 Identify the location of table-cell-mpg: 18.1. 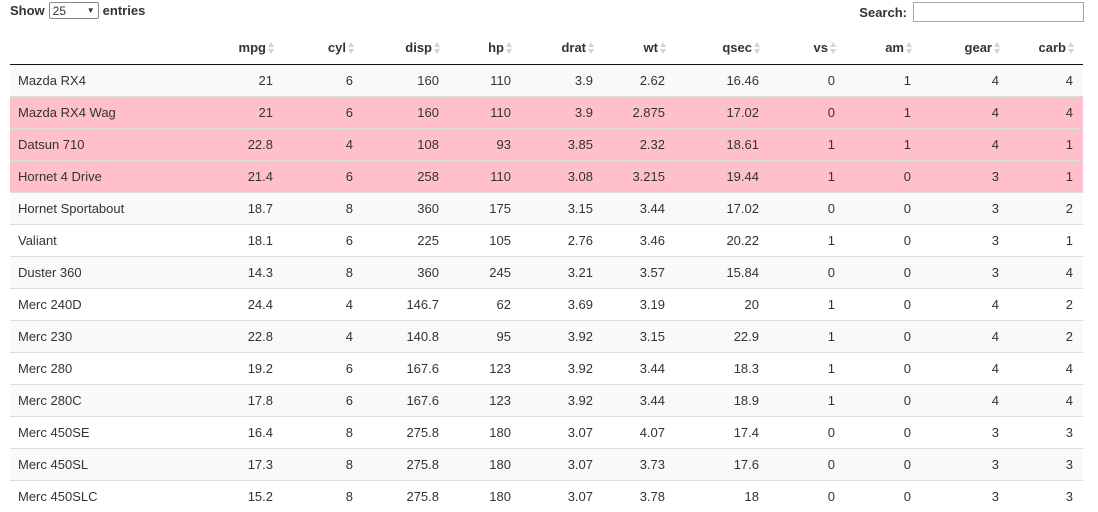
(221, 240).